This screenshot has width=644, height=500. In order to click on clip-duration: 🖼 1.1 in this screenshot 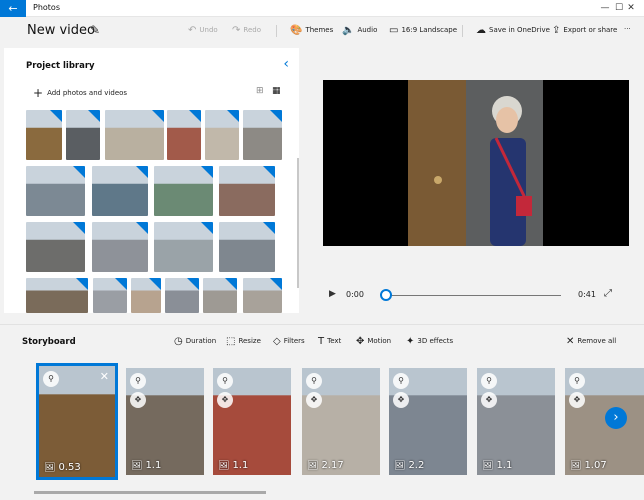, I will do `click(497, 465)`.